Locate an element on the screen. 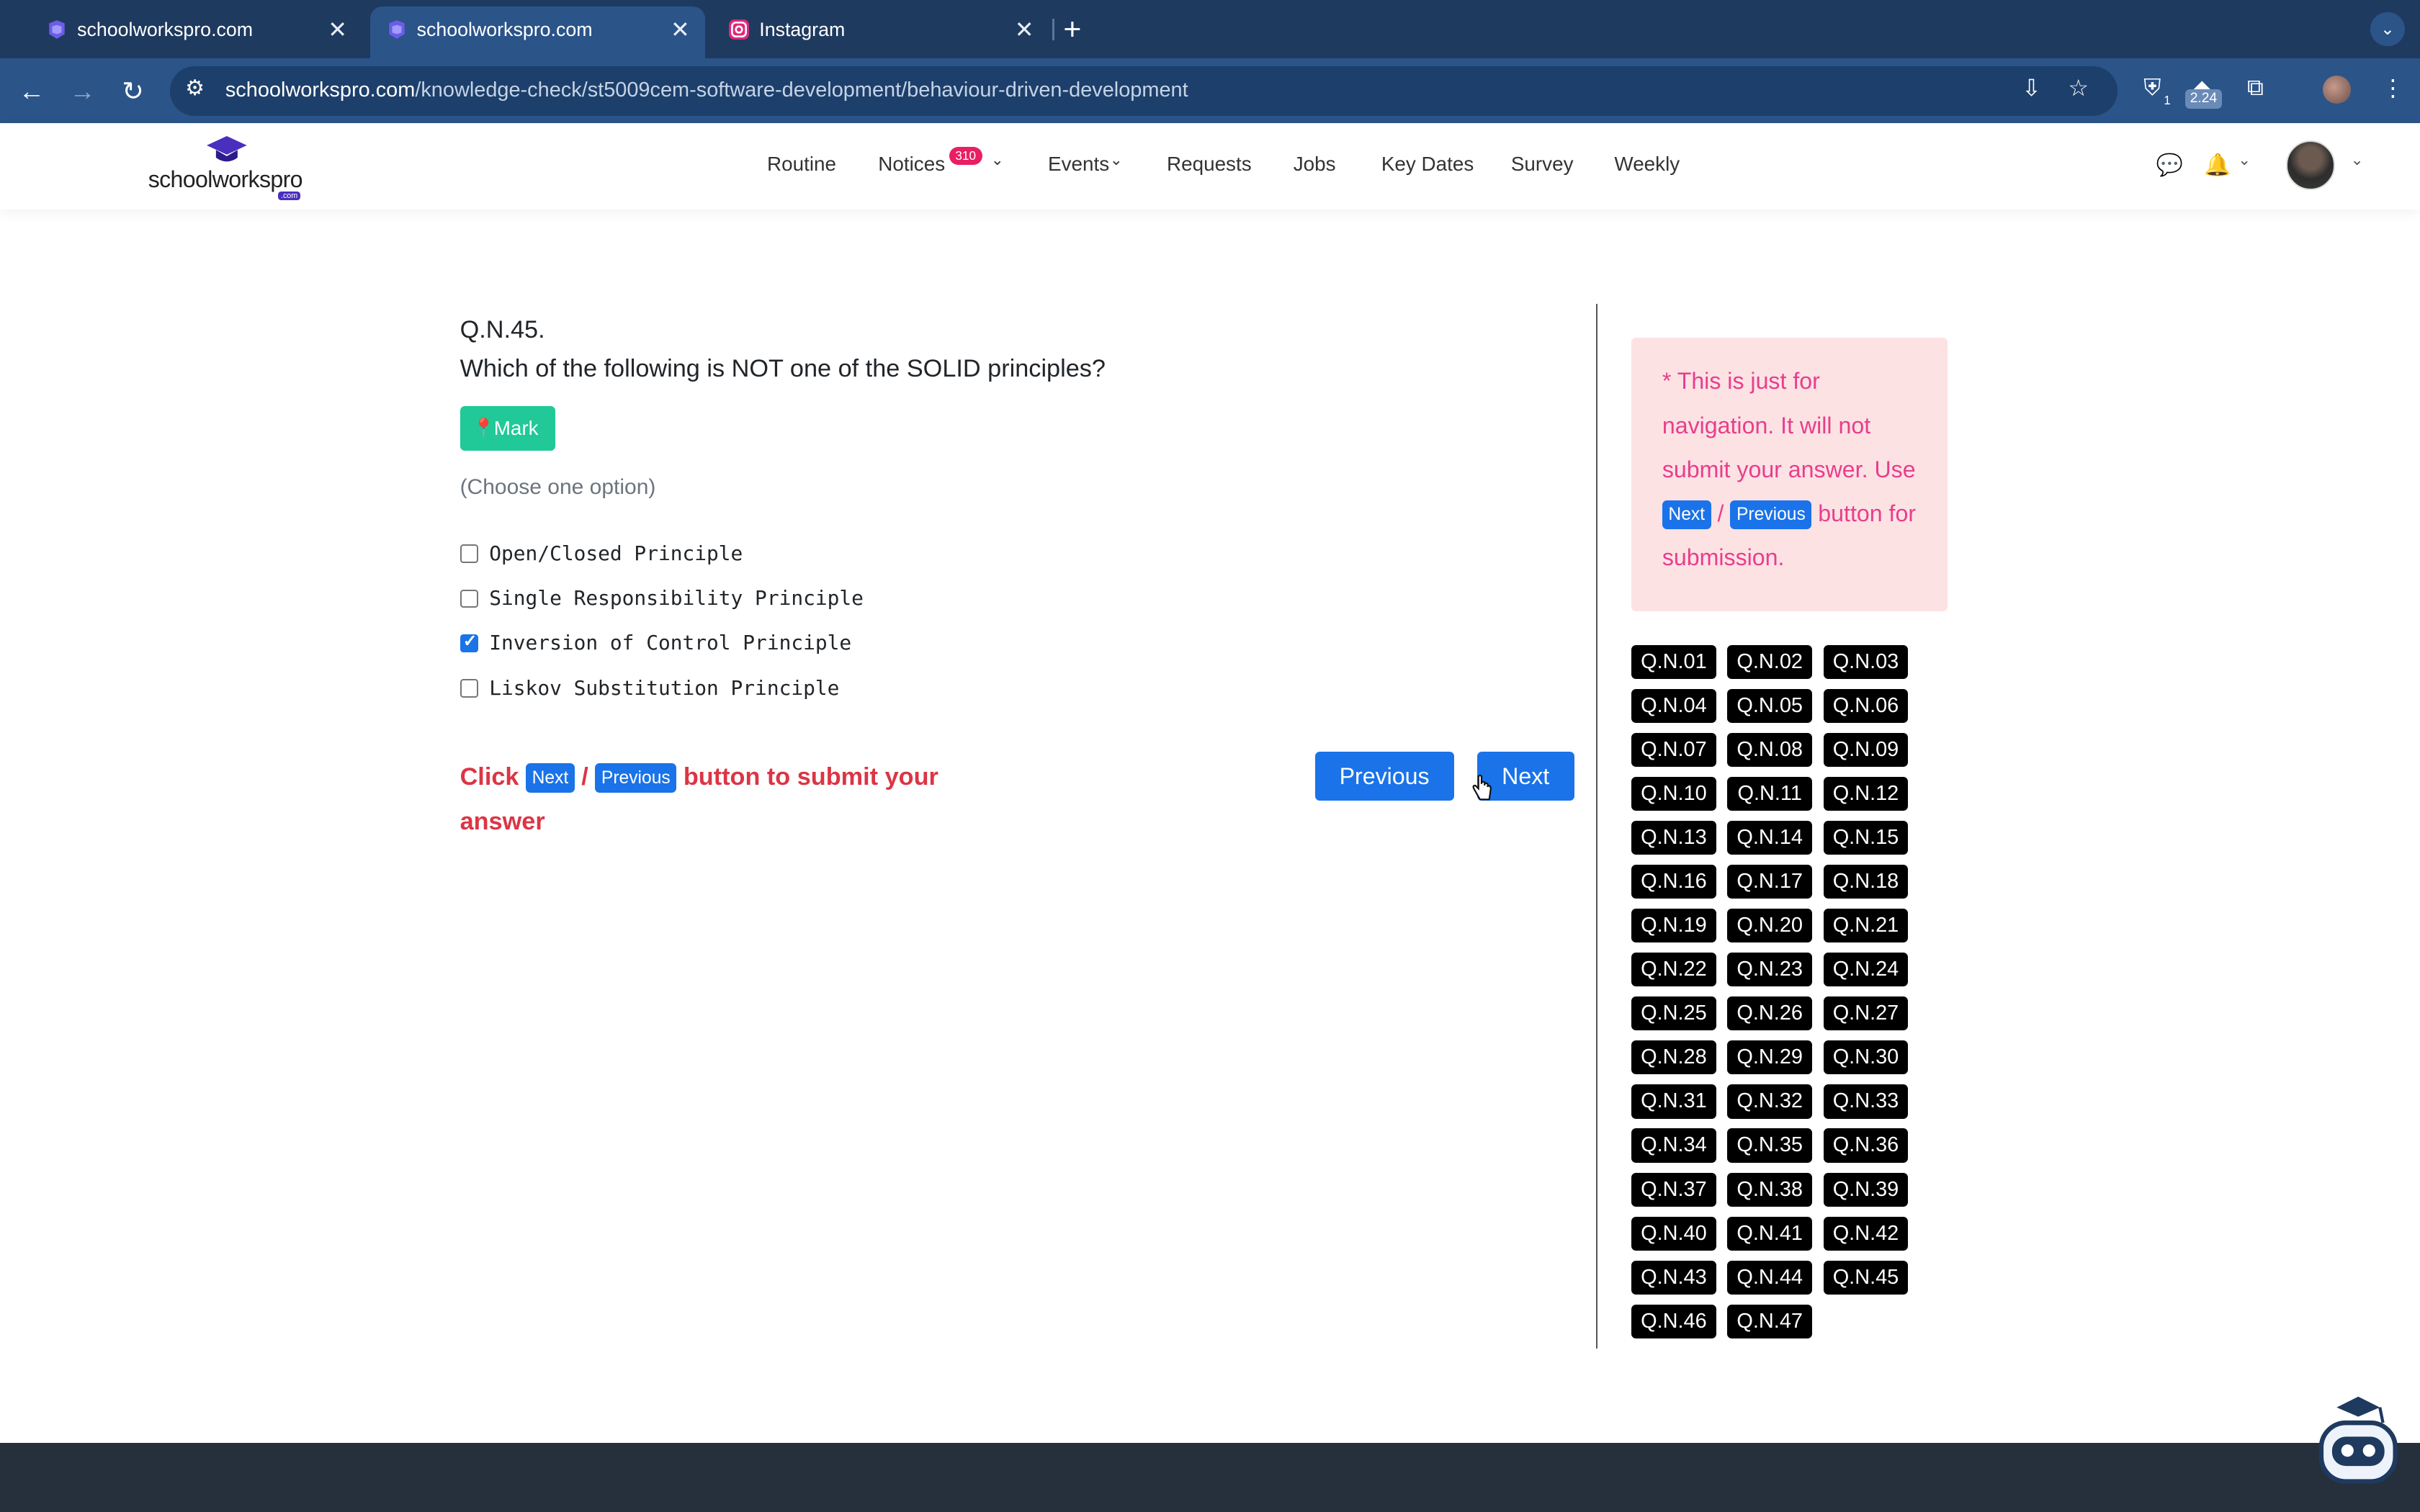 The image size is (2420, 1512). option-label: Open/Closed Principle is located at coordinates (616, 553).